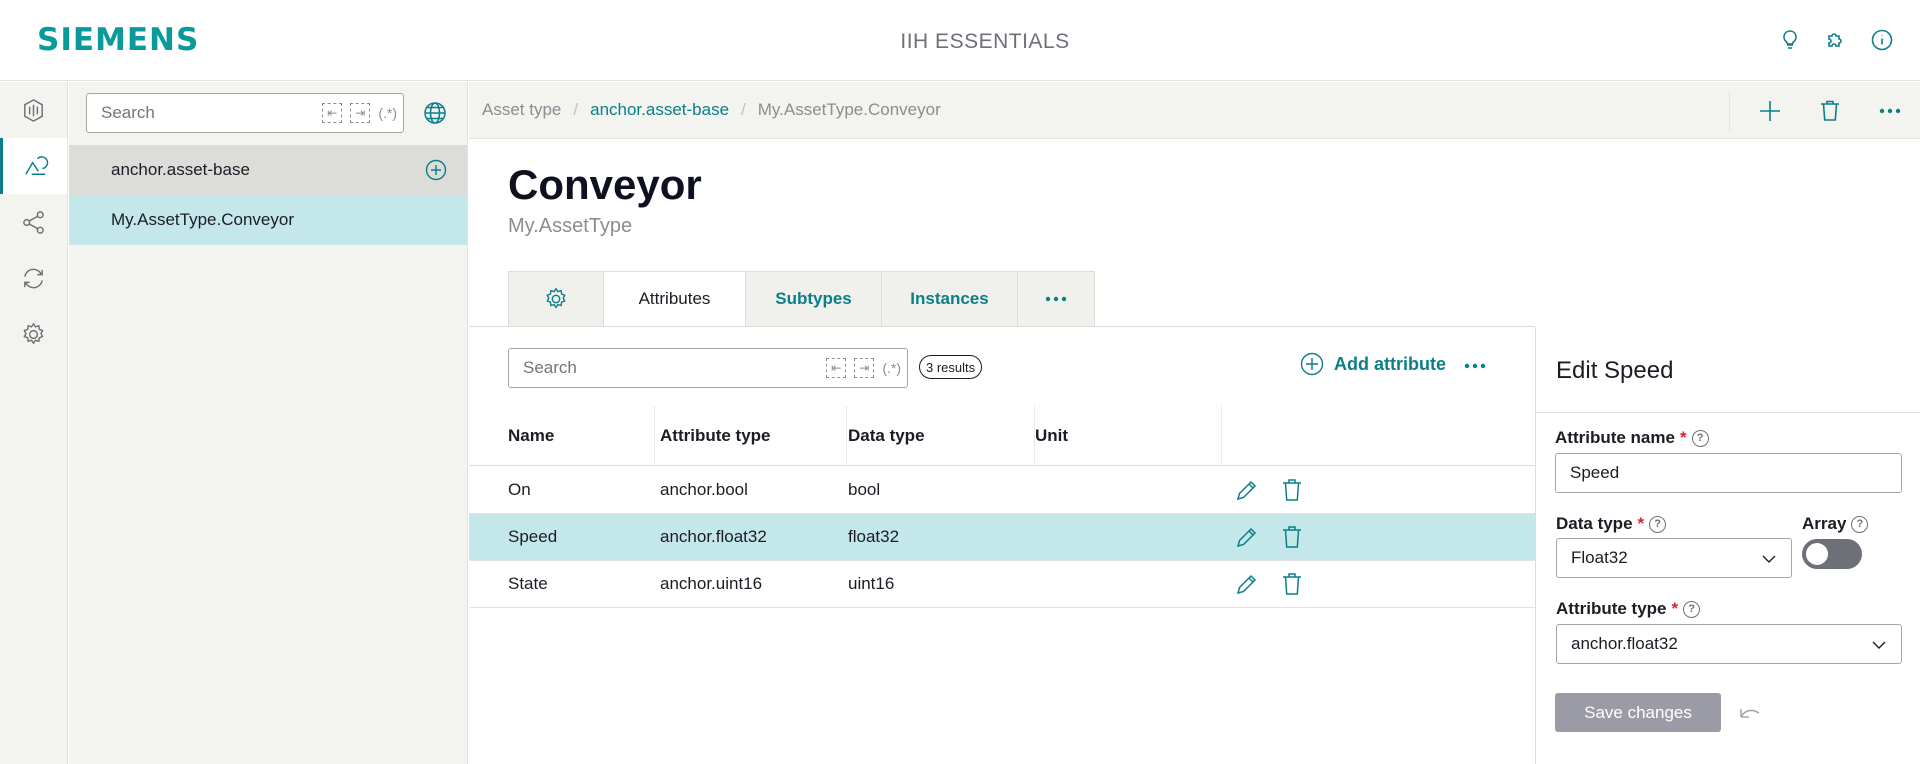  What do you see at coordinates (1611, 608) in the screenshot?
I see `label-text: Attribute type` at bounding box center [1611, 608].